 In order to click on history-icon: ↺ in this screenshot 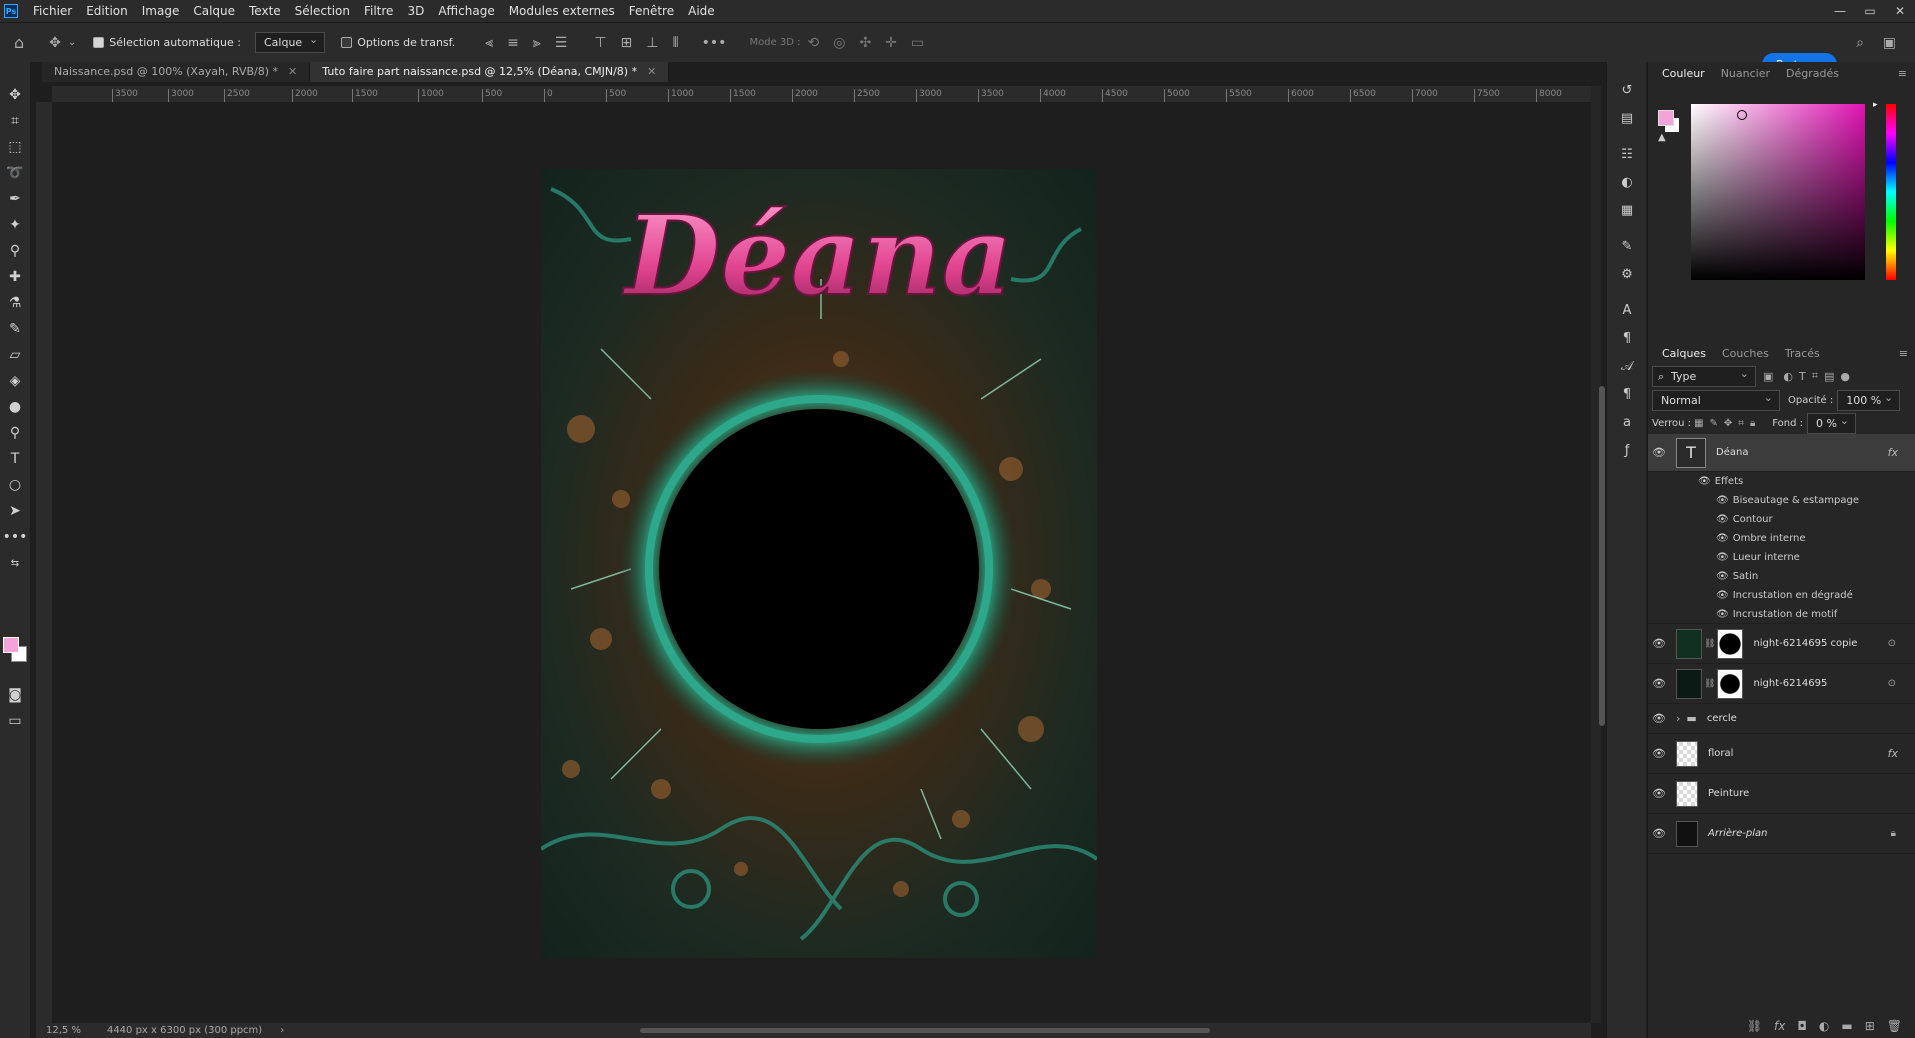, I will do `click(1627, 90)`.